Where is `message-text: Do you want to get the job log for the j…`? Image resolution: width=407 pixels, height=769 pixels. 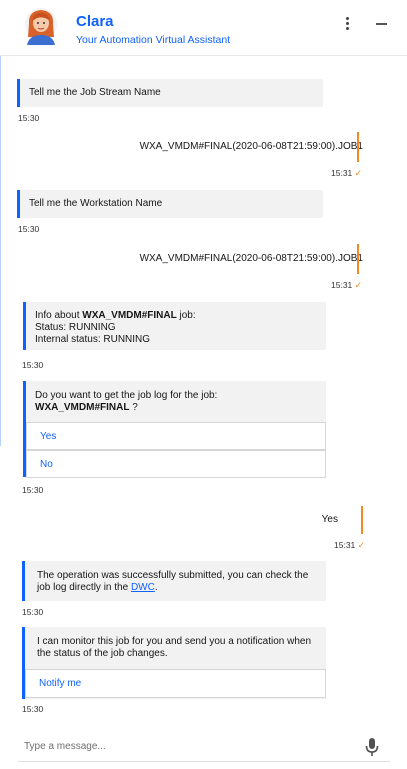 message-text: Do you want to get the job log for the j… is located at coordinates (126, 395).